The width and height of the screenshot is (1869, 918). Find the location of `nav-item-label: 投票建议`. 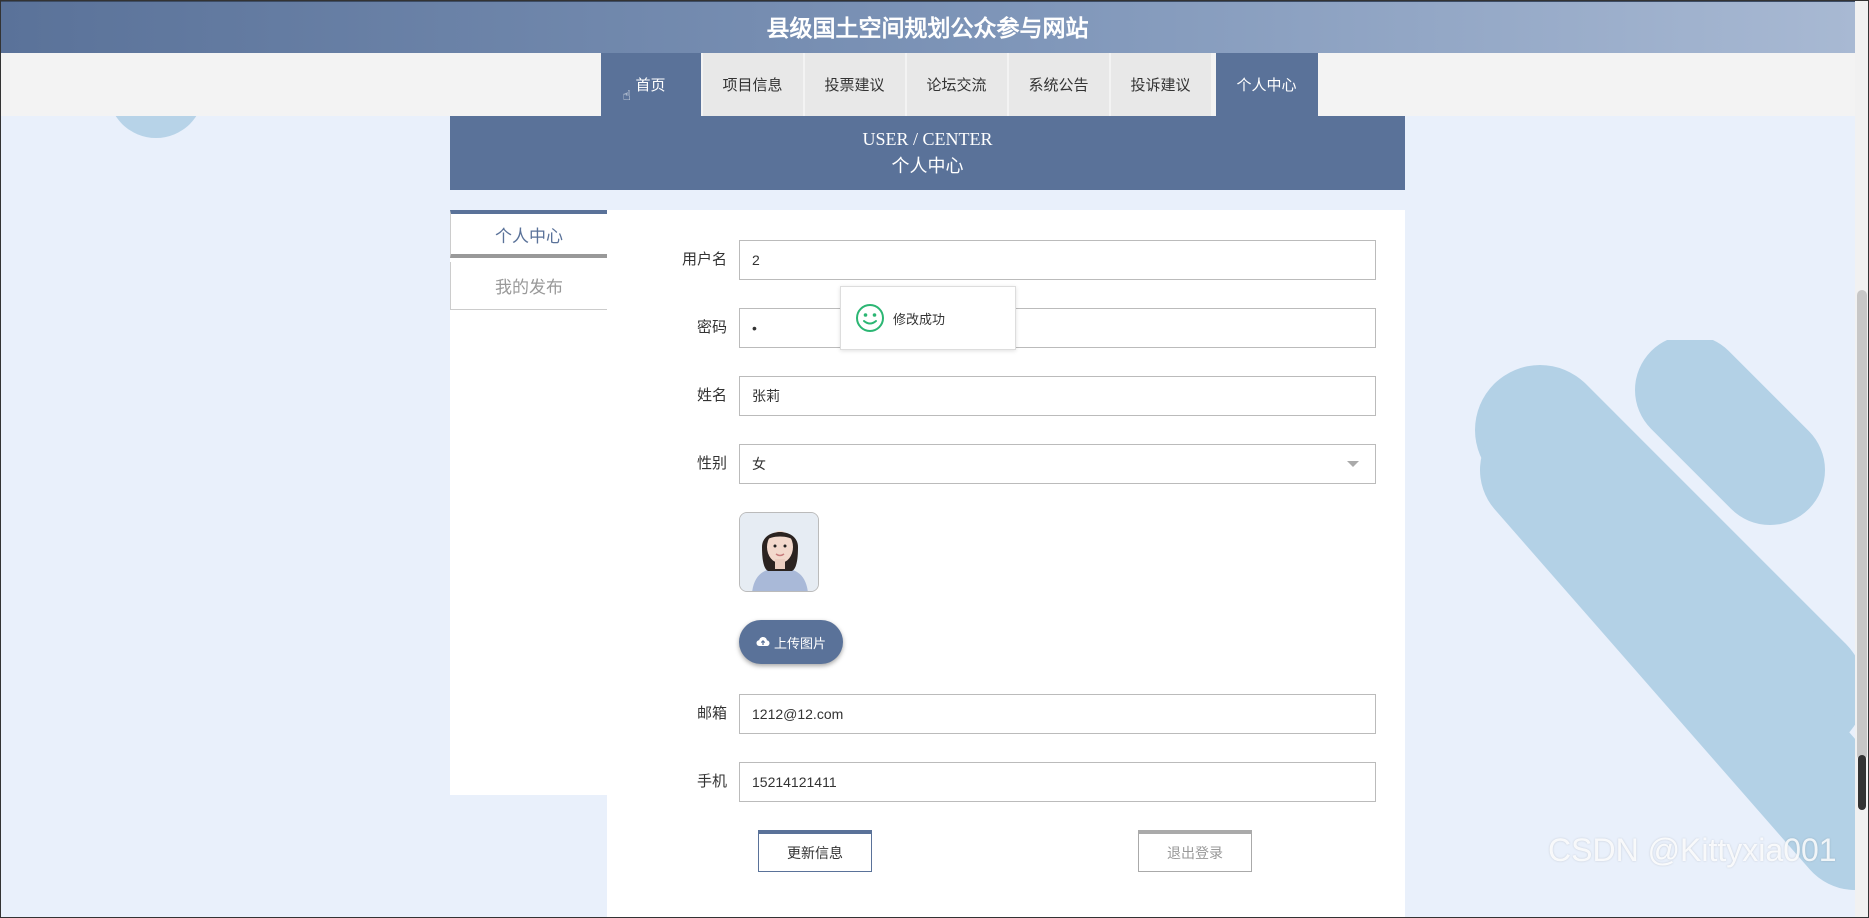

nav-item-label: 投票建议 is located at coordinates (854, 85).